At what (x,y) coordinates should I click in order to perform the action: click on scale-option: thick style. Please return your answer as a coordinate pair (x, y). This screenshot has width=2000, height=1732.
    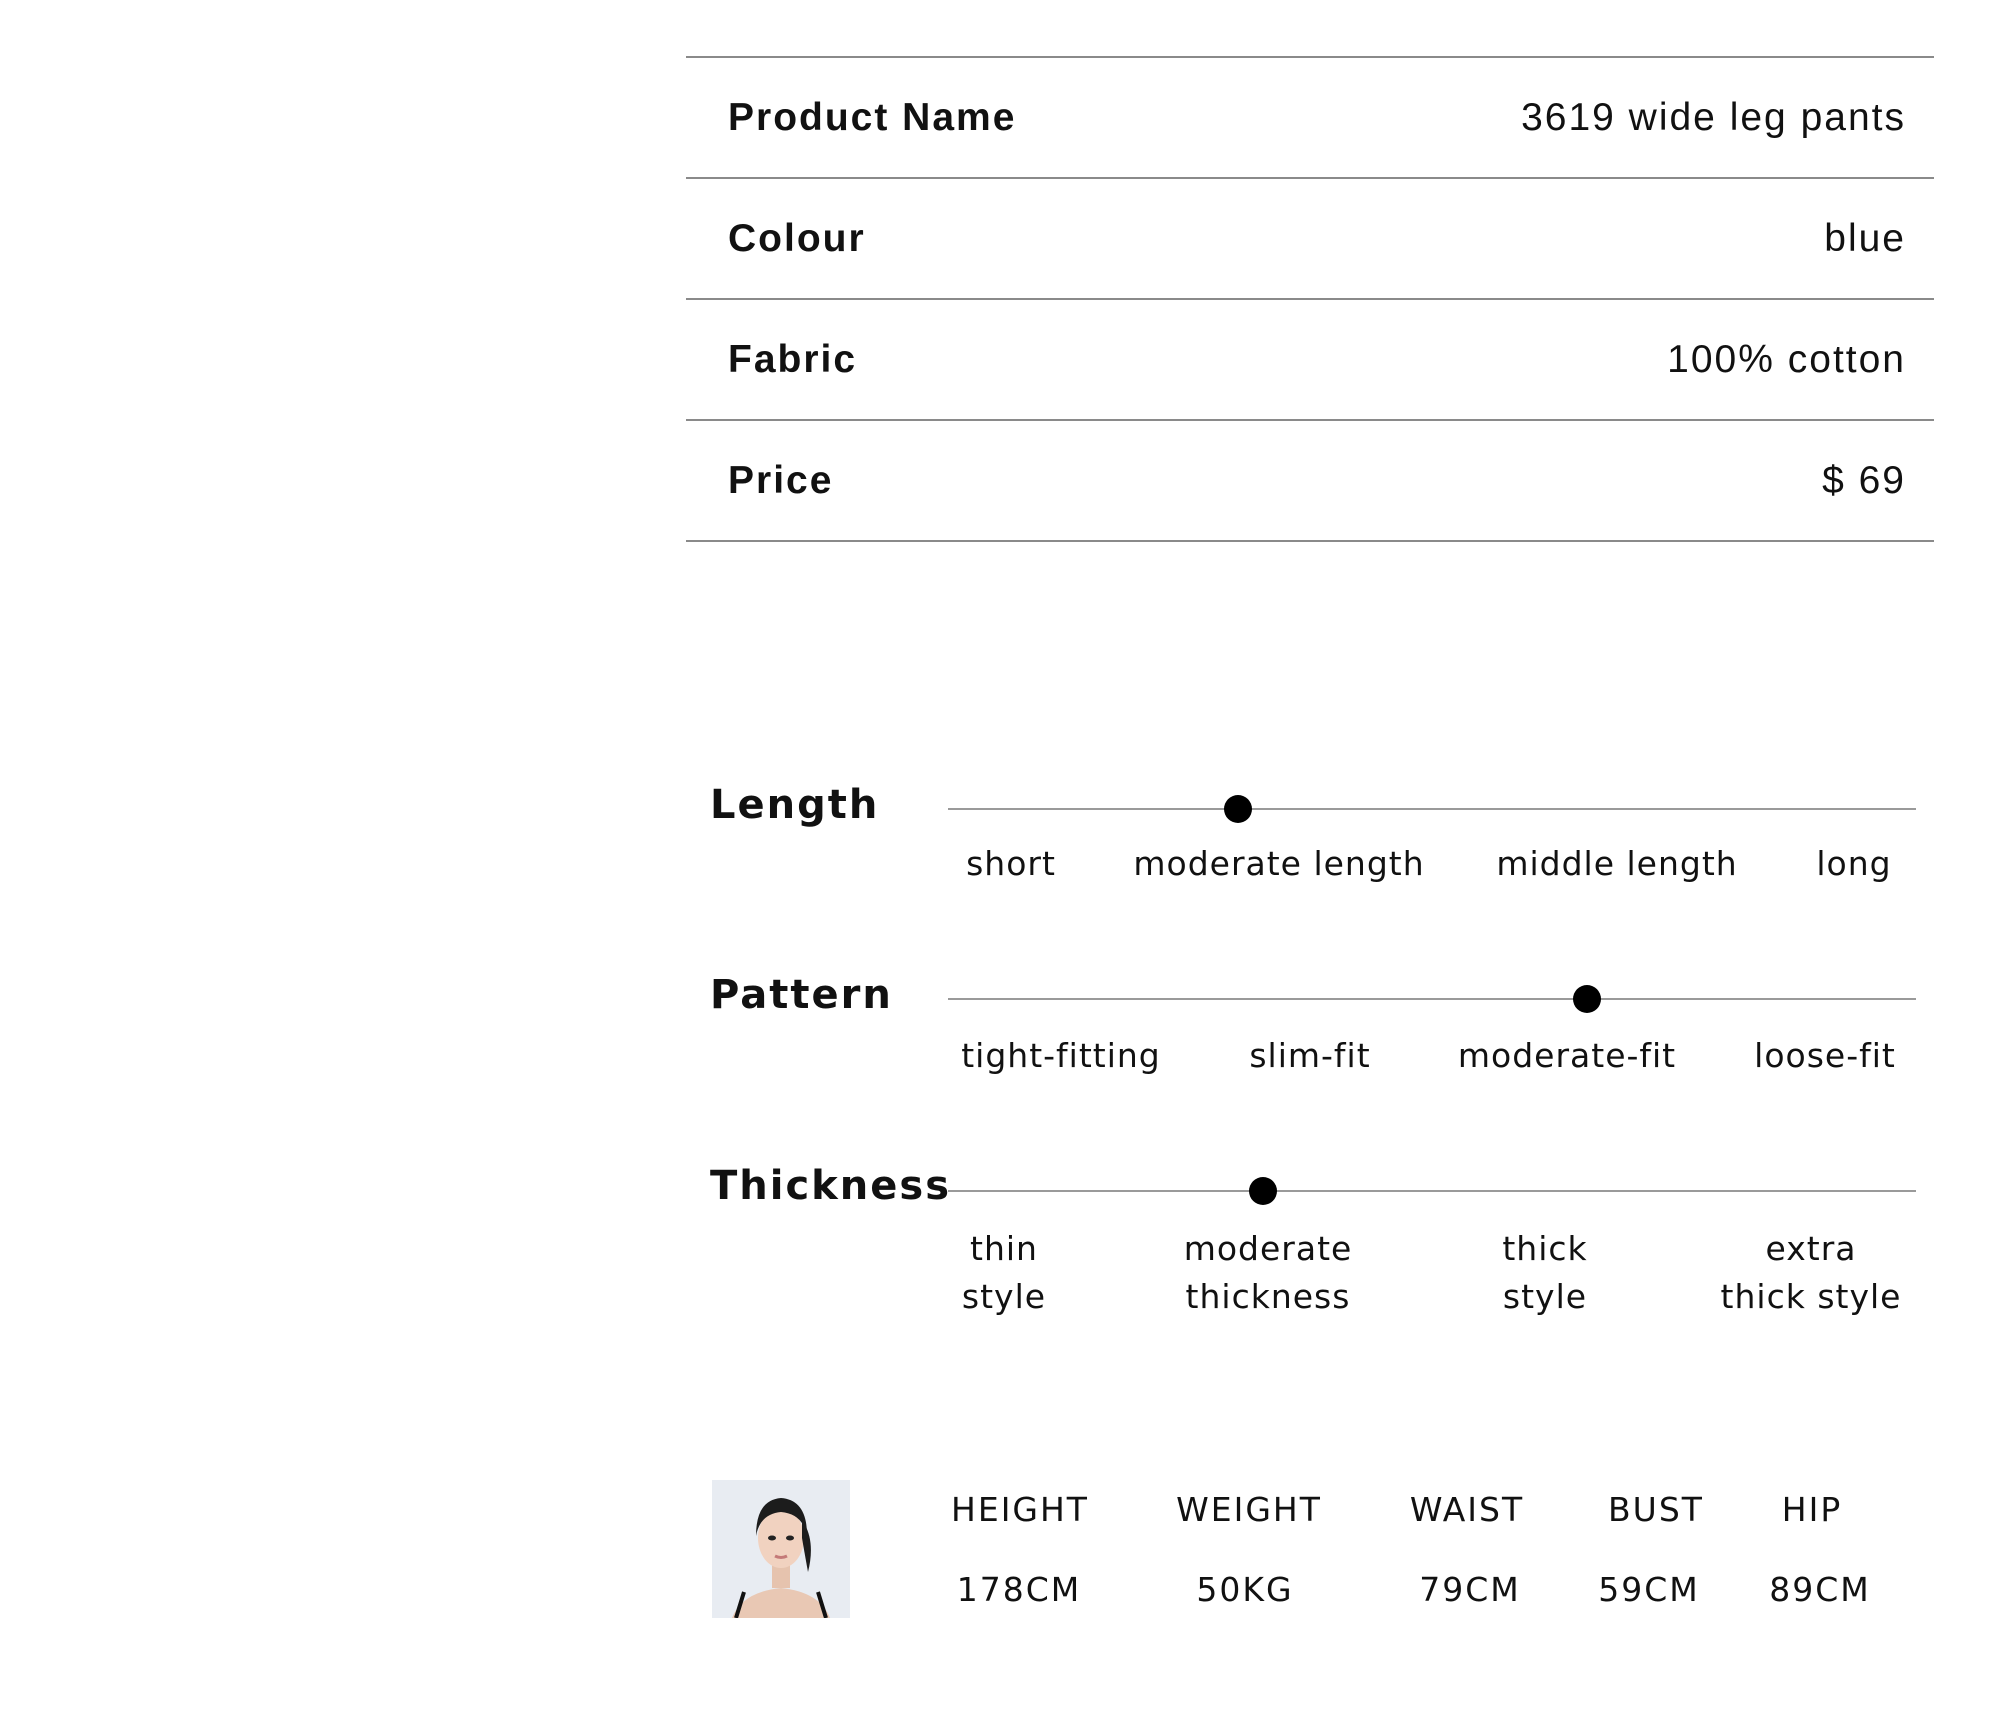
    Looking at the image, I should click on (1545, 1272).